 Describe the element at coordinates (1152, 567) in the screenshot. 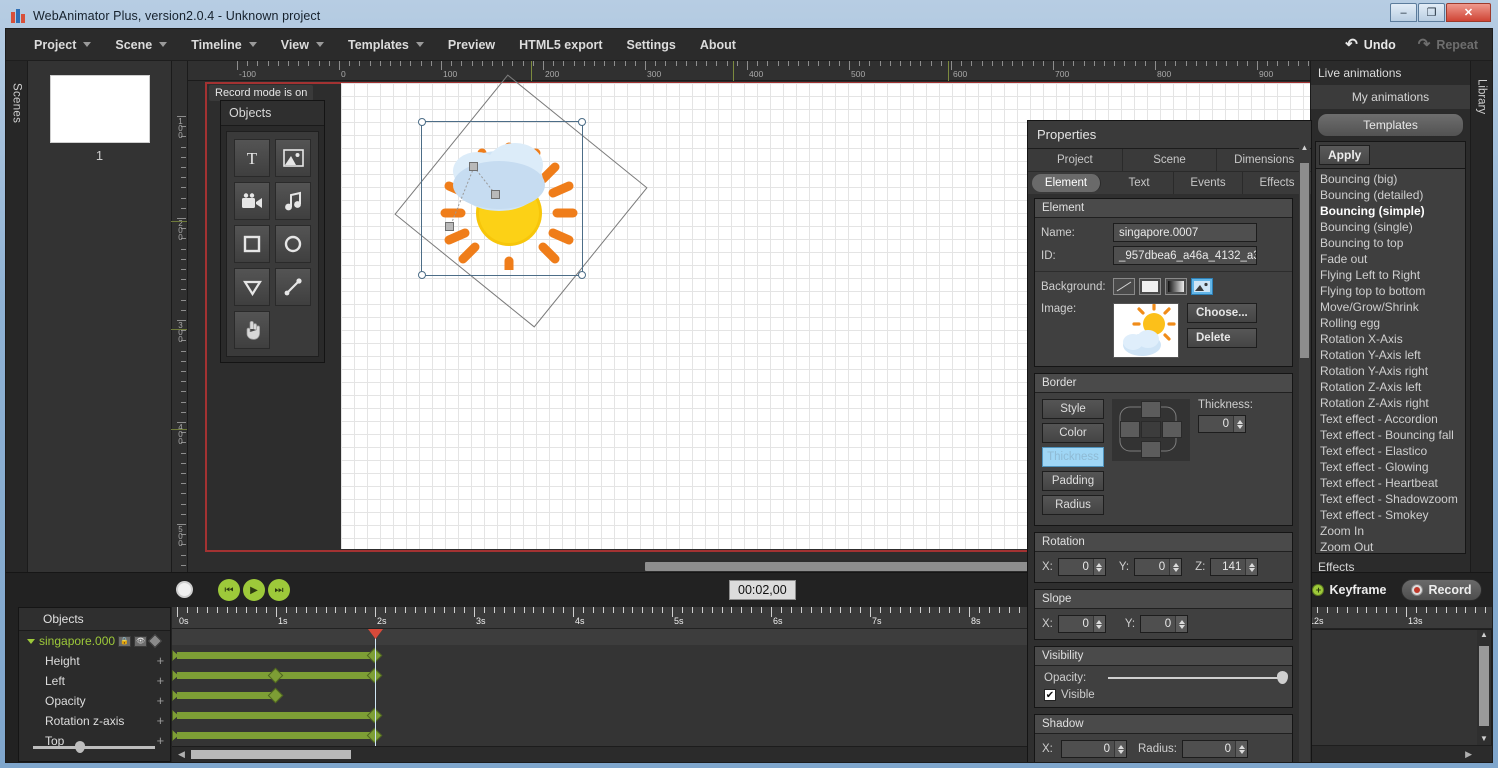

I see `rotation-y-value: 0` at that location.